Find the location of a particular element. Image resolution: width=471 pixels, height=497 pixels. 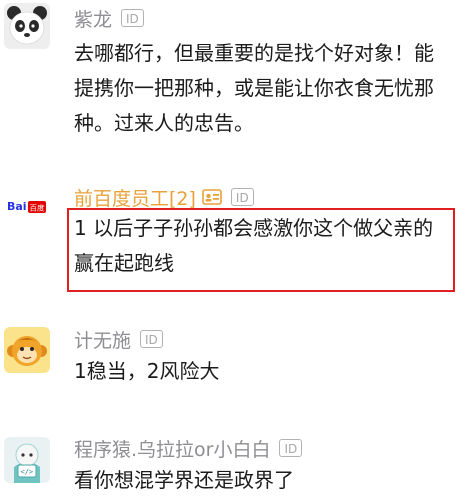

coder-icon: </> is located at coordinates (27, 460).